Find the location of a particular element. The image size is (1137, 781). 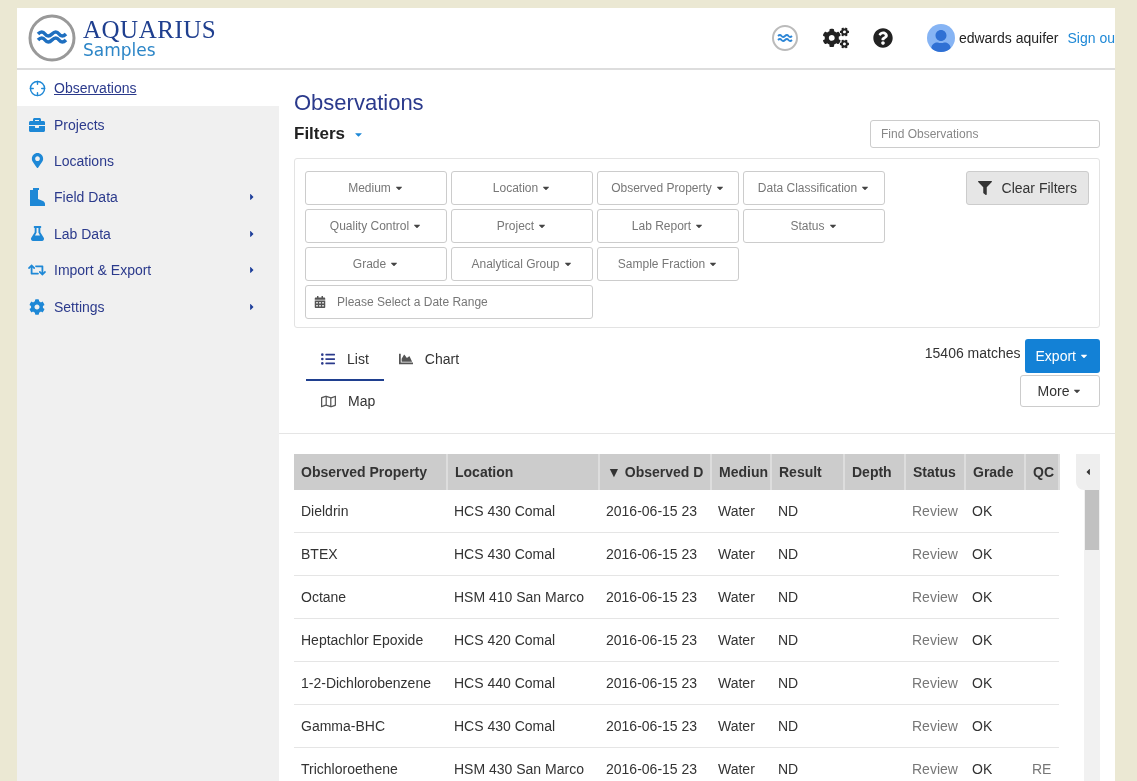

column-header: Mediun is located at coordinates (741, 472).